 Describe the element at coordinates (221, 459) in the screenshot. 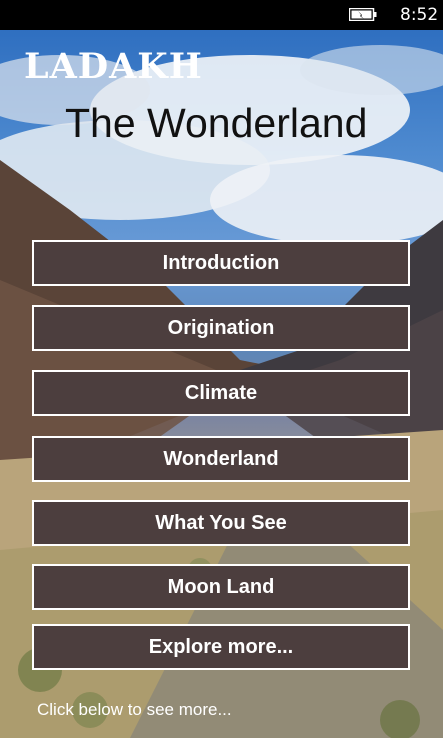

I see `wonderland-button: Wonderland` at that location.